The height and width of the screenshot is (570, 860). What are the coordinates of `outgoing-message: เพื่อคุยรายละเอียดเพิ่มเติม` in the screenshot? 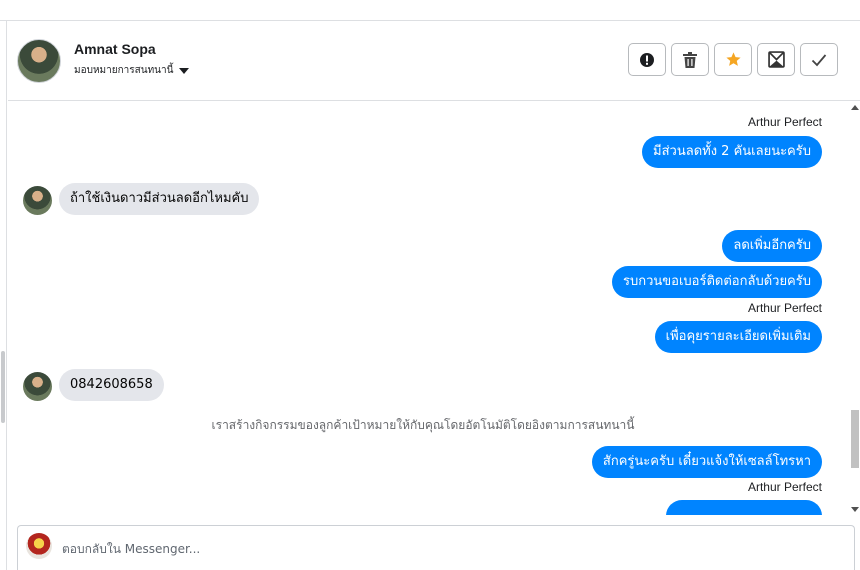 It's located at (738, 337).